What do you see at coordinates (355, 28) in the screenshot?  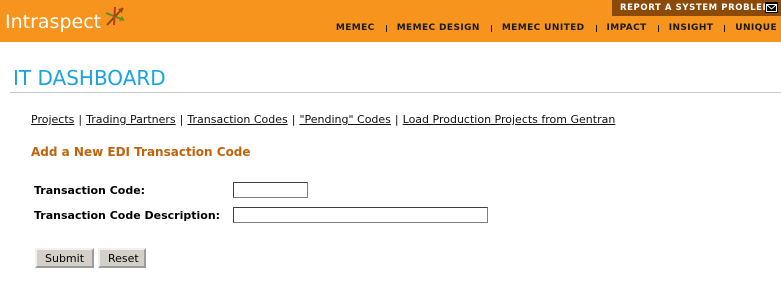 I see `nav-item-memec: MEMEC` at bounding box center [355, 28].